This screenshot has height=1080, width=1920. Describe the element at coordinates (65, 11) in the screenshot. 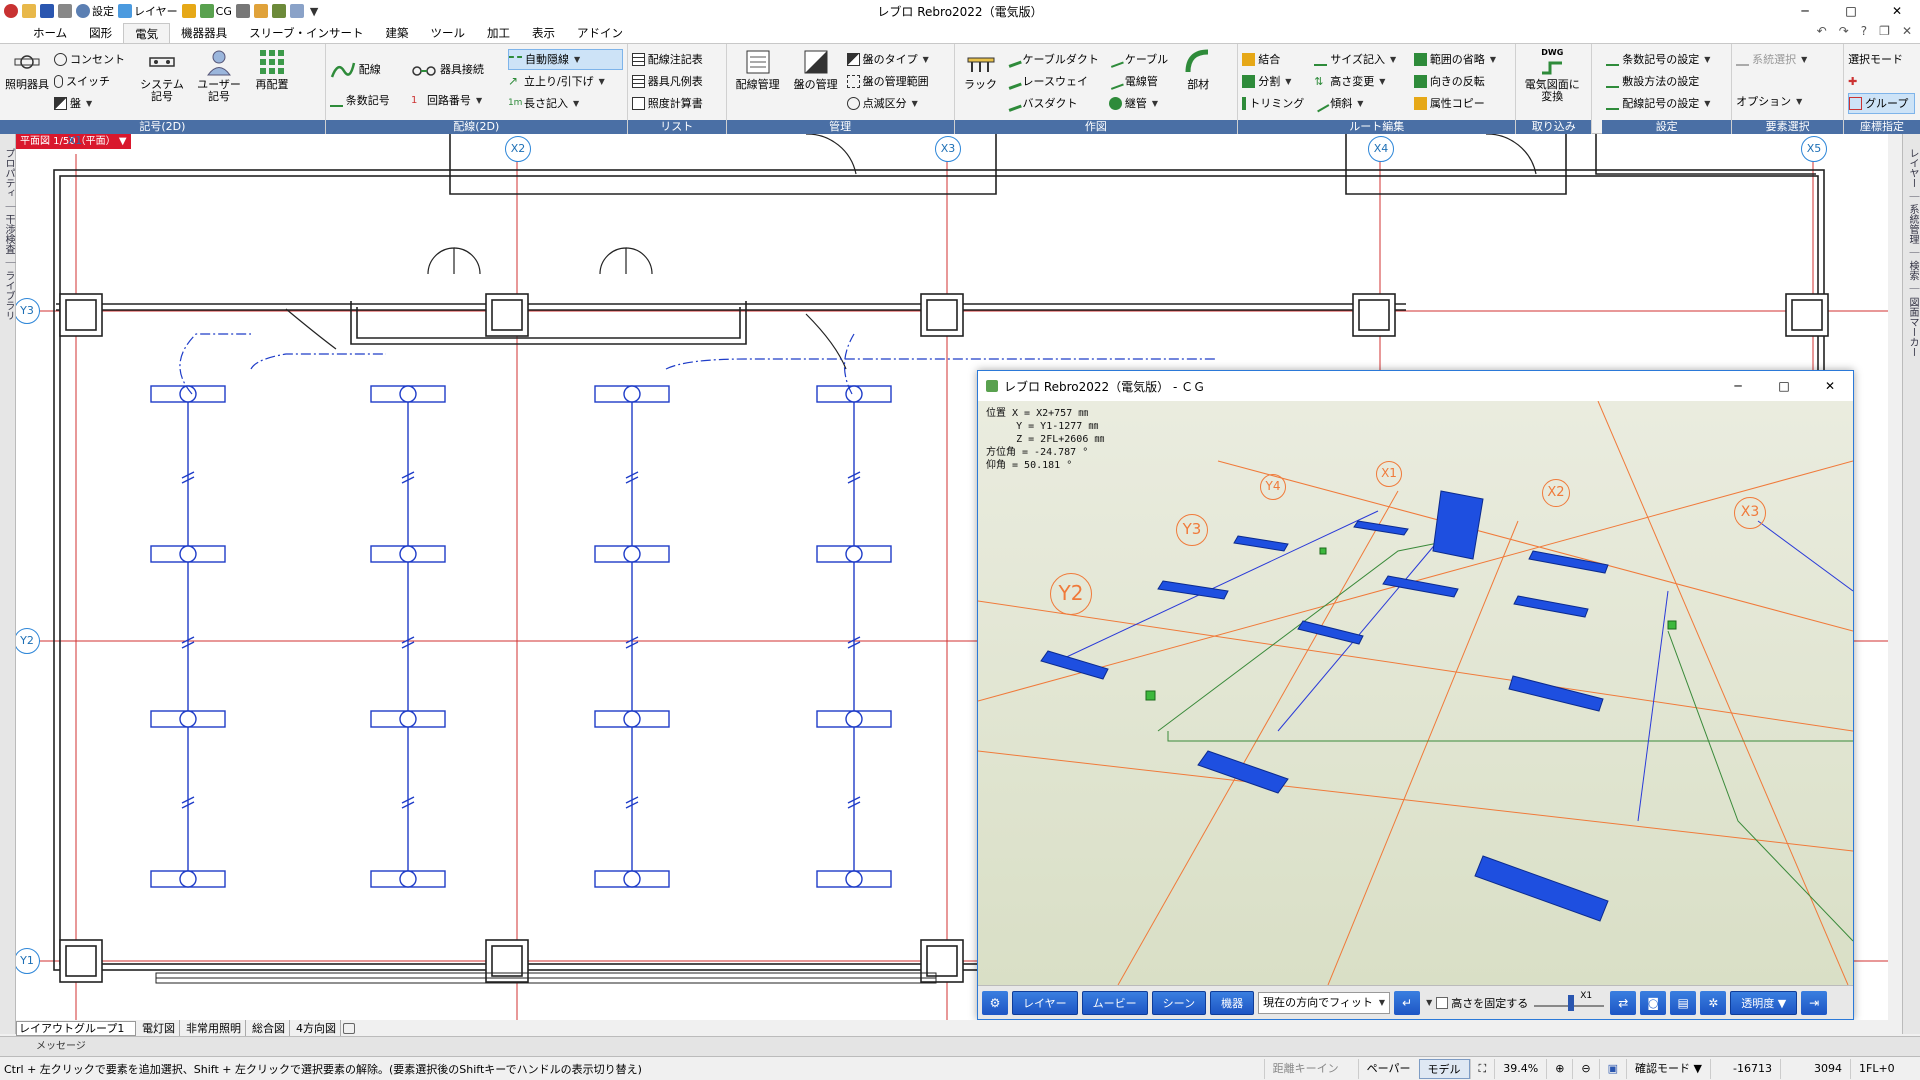

I see `print-icon` at that location.